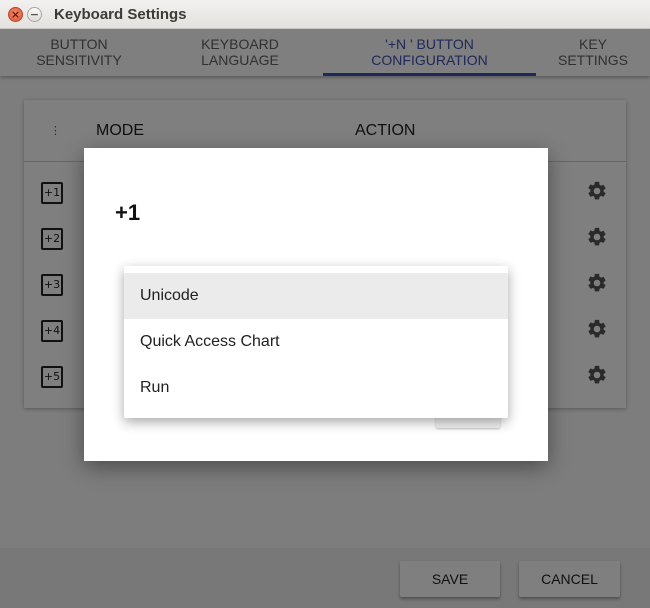  Describe the element at coordinates (316, 388) in the screenshot. I see `menu-item-run: Run` at that location.